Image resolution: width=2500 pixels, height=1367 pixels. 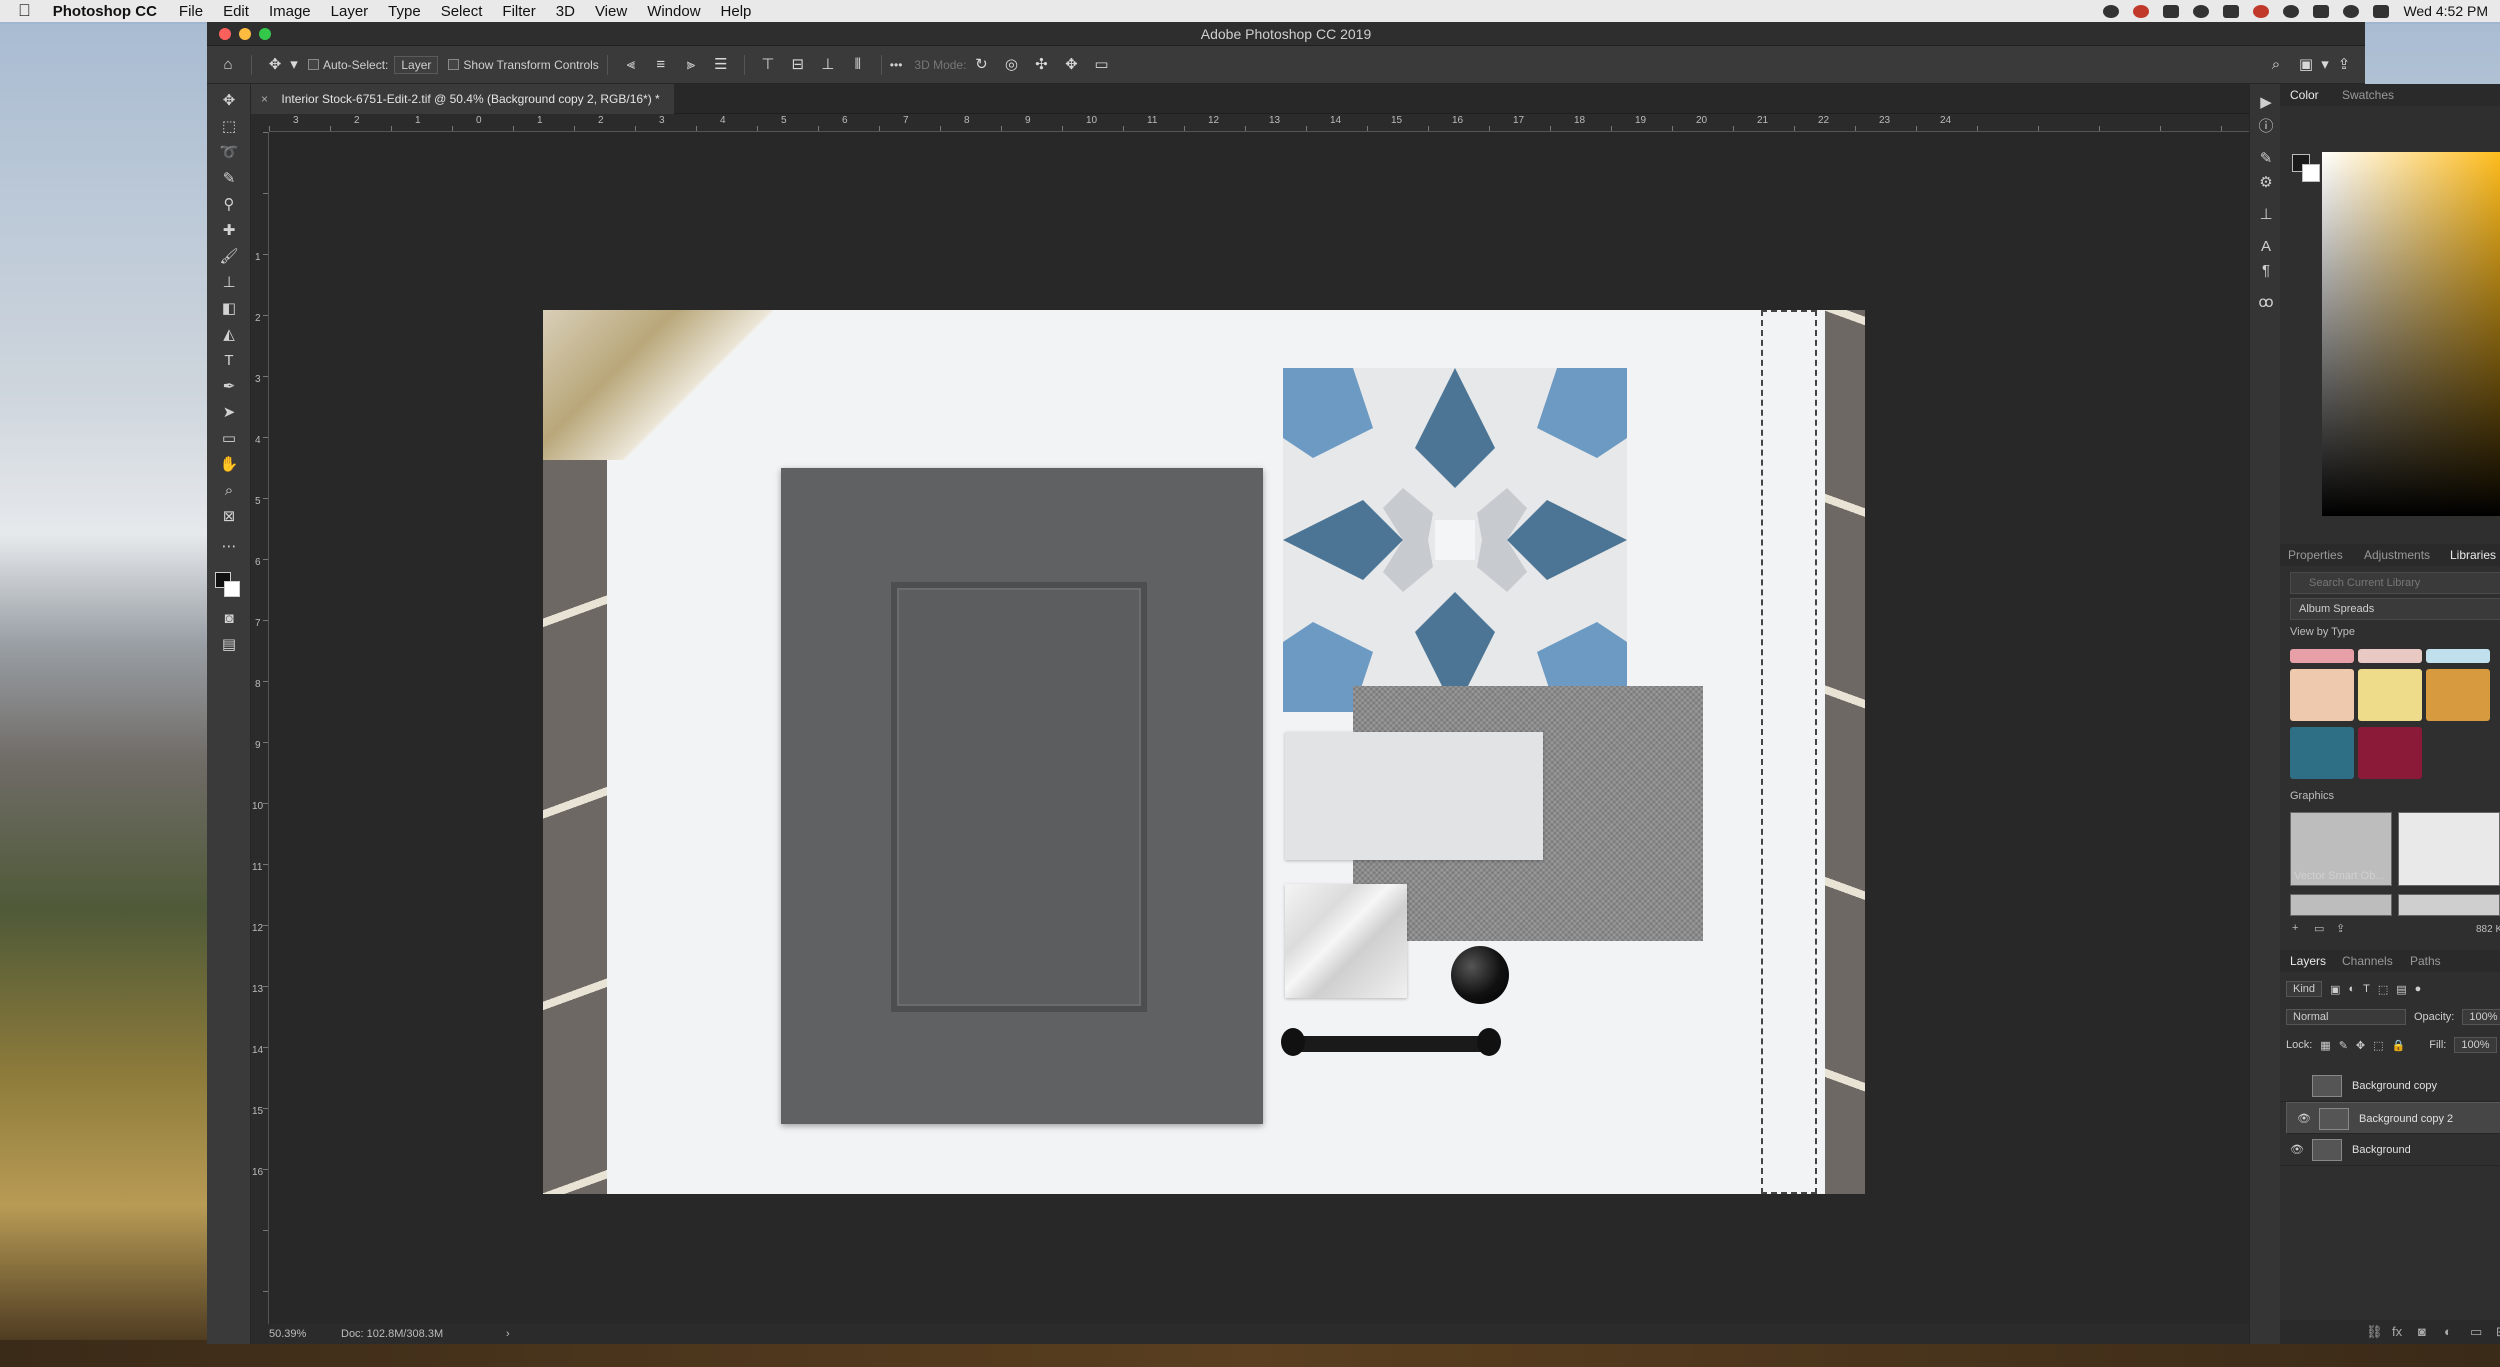 What do you see at coordinates (229, 283) in the screenshot?
I see `clone-stamp-tool-icon: ⊥` at bounding box center [229, 283].